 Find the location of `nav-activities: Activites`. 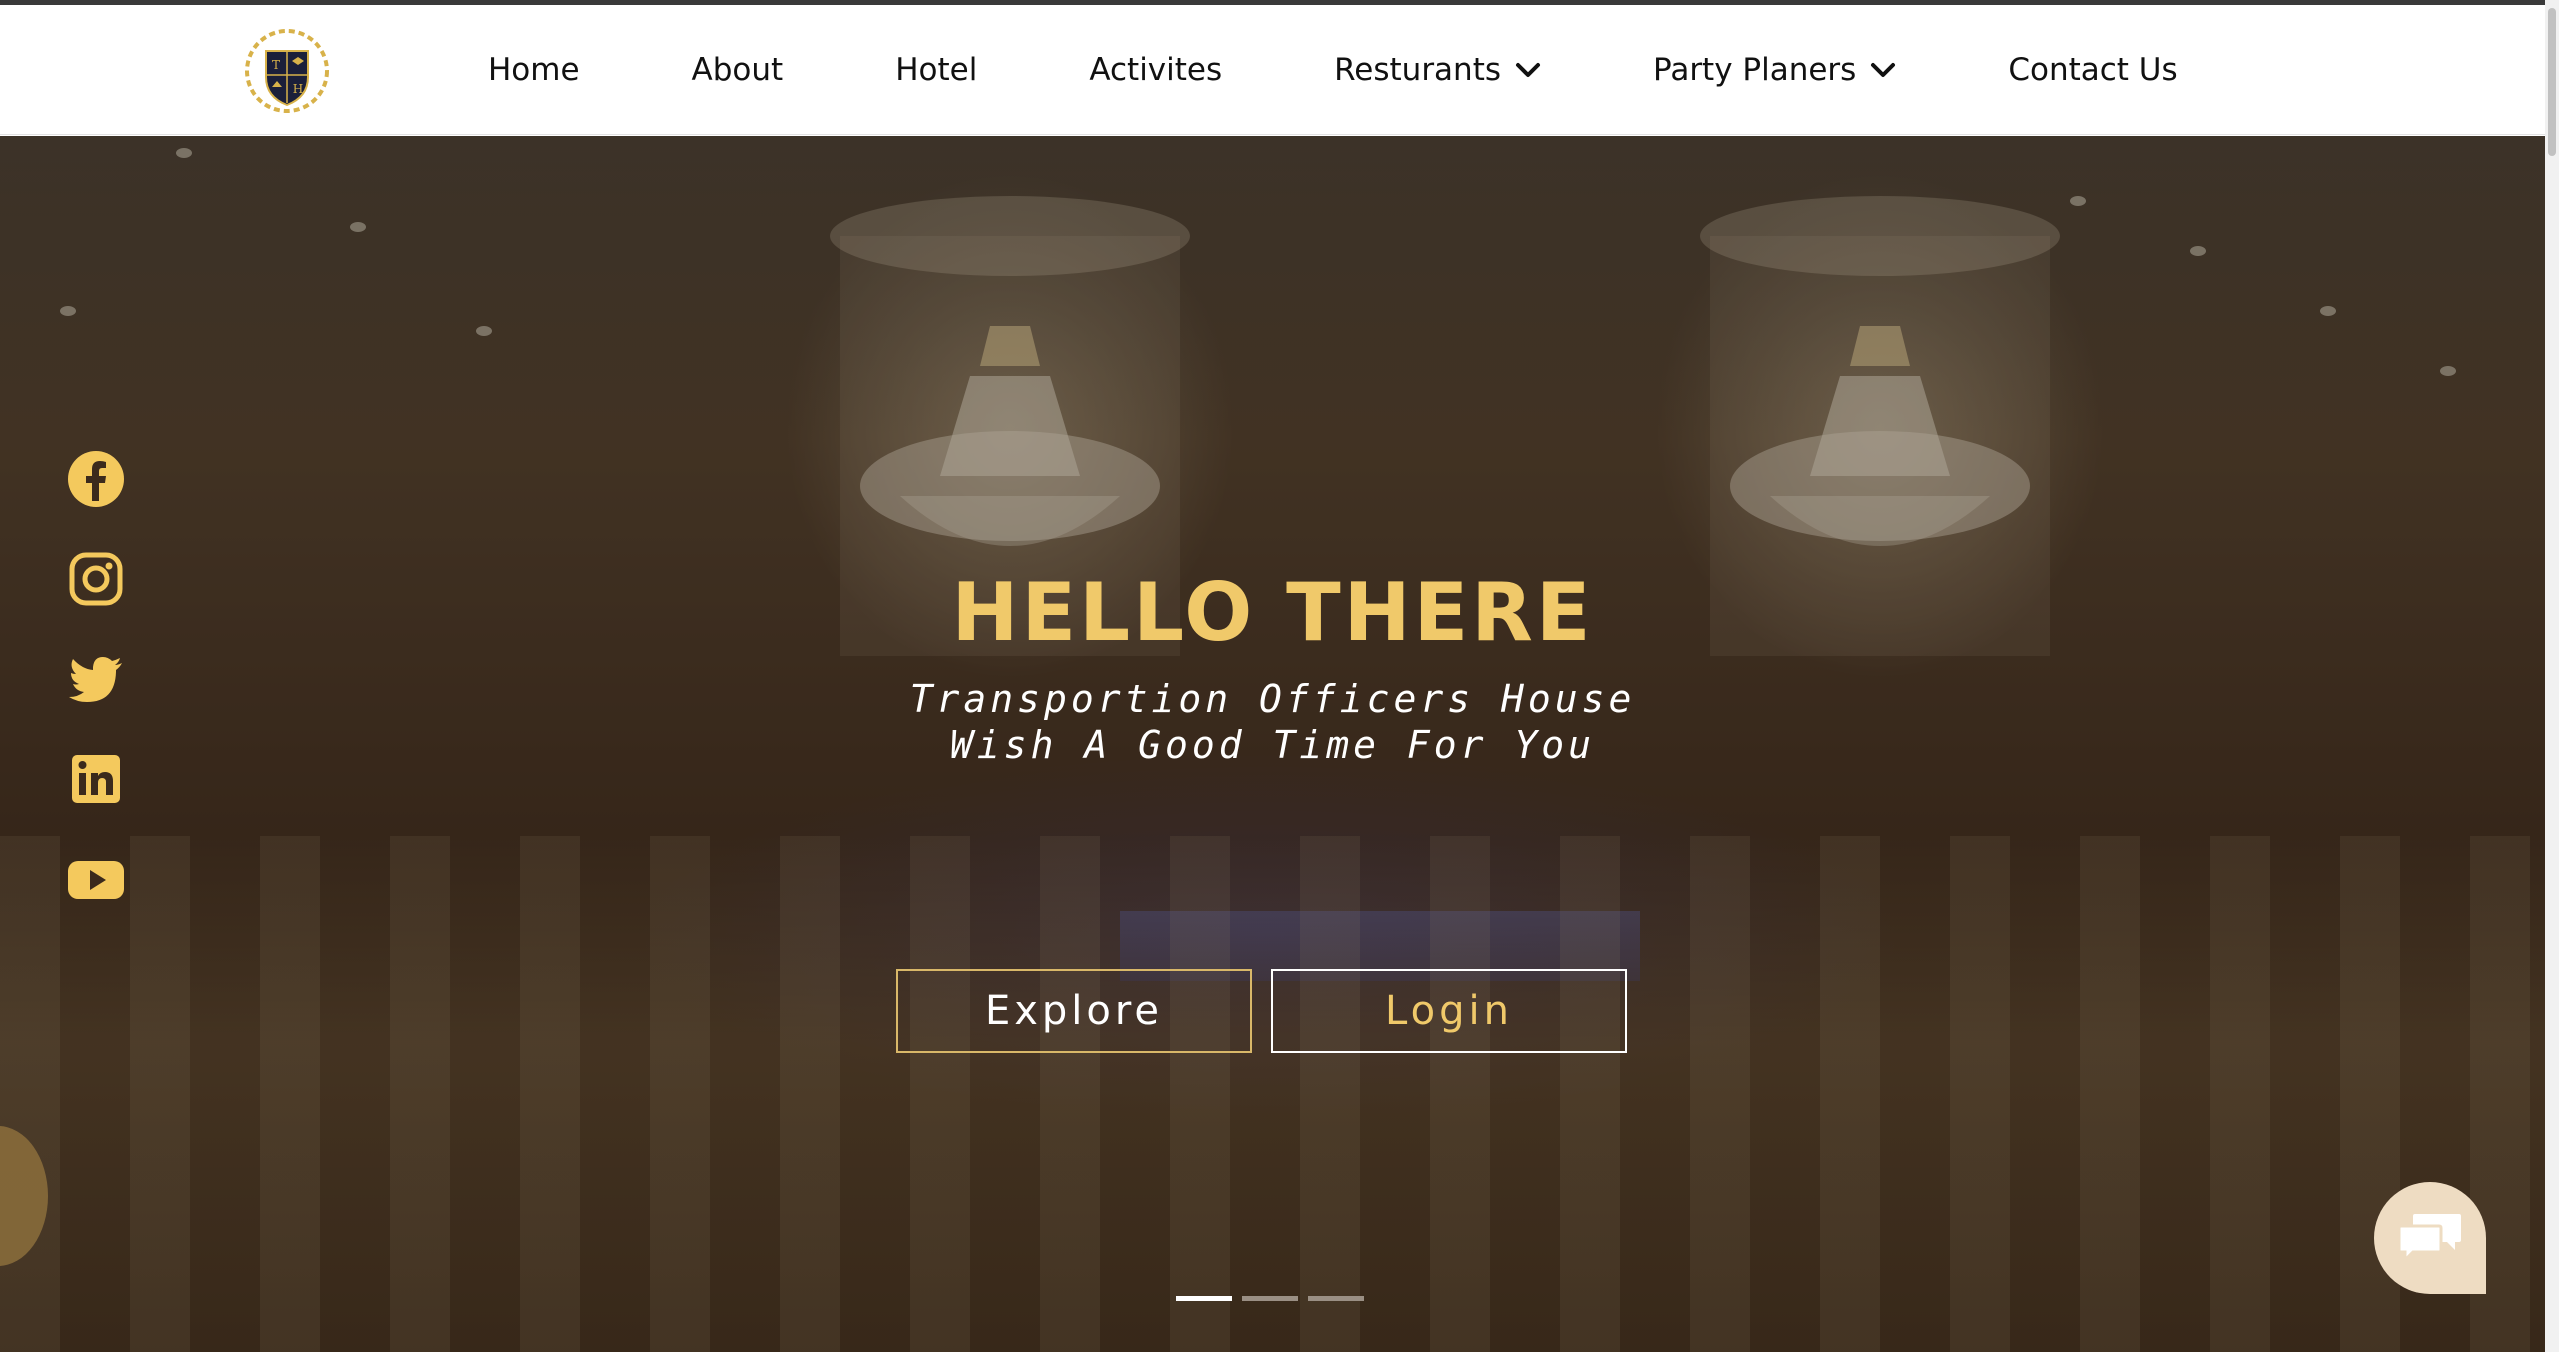

nav-activities: Activites is located at coordinates (1155, 70).